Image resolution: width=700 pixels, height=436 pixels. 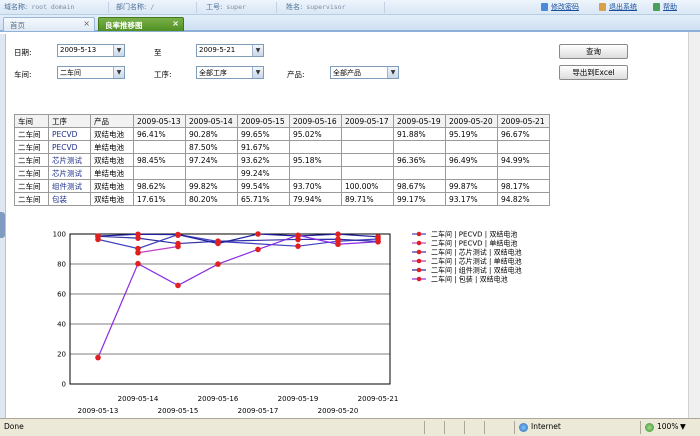 What do you see at coordinates (263, 121) in the screenshot?
I see `column-header: 2009-05-15` at bounding box center [263, 121].